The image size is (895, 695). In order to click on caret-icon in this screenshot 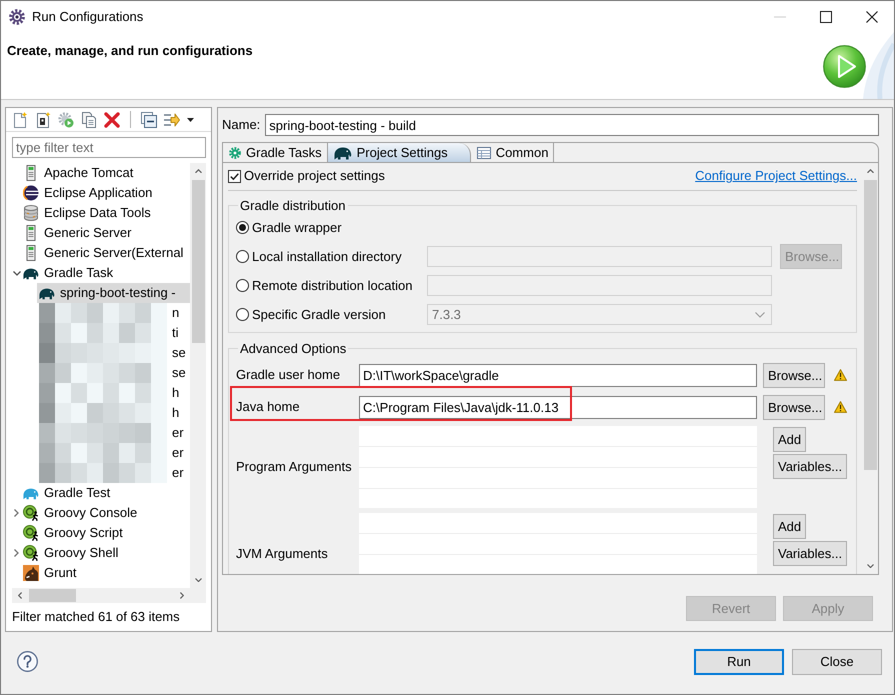, I will do `click(190, 120)`.